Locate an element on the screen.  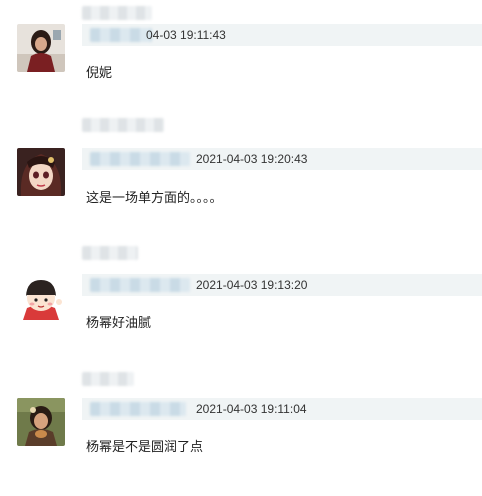
comment-meta-bar: 2021-04-03 19:20:43 is located at coordinates (282, 159).